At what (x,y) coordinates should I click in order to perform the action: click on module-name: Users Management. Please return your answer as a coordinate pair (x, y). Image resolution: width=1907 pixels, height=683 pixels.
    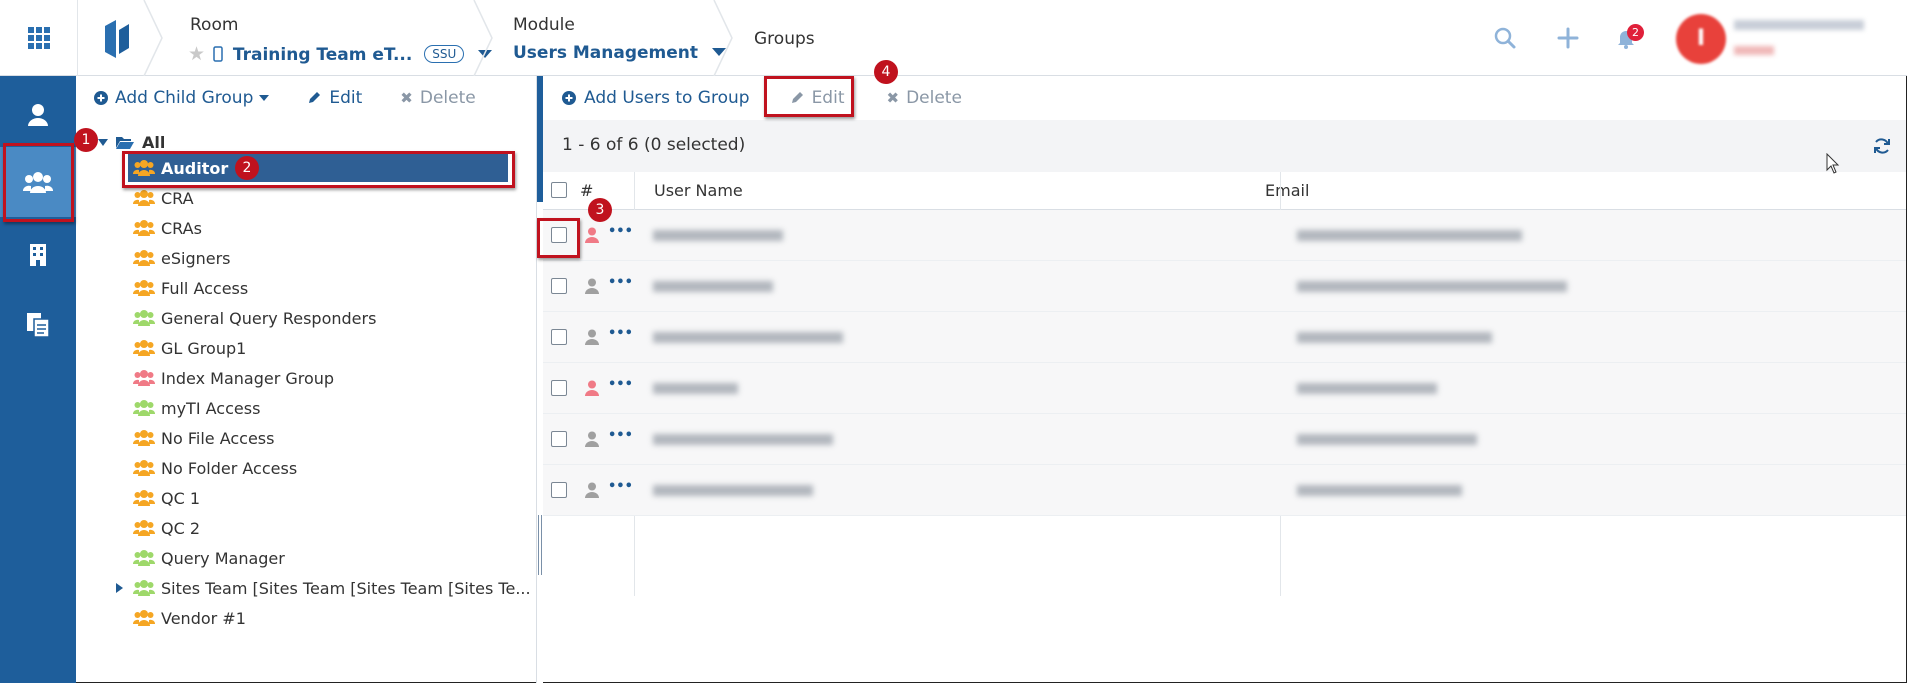
    Looking at the image, I should click on (606, 53).